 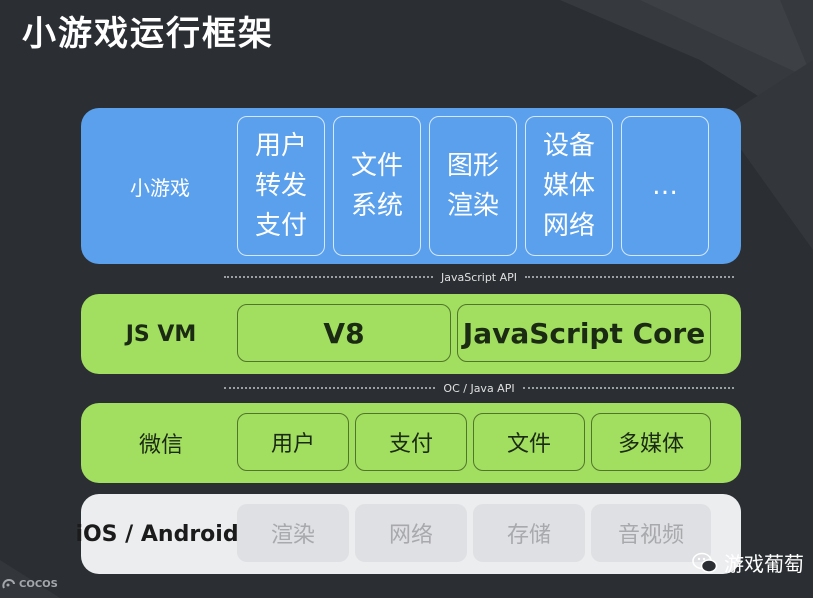 I want to click on cocos-logo-text: COCOS, so click(x=38, y=584).